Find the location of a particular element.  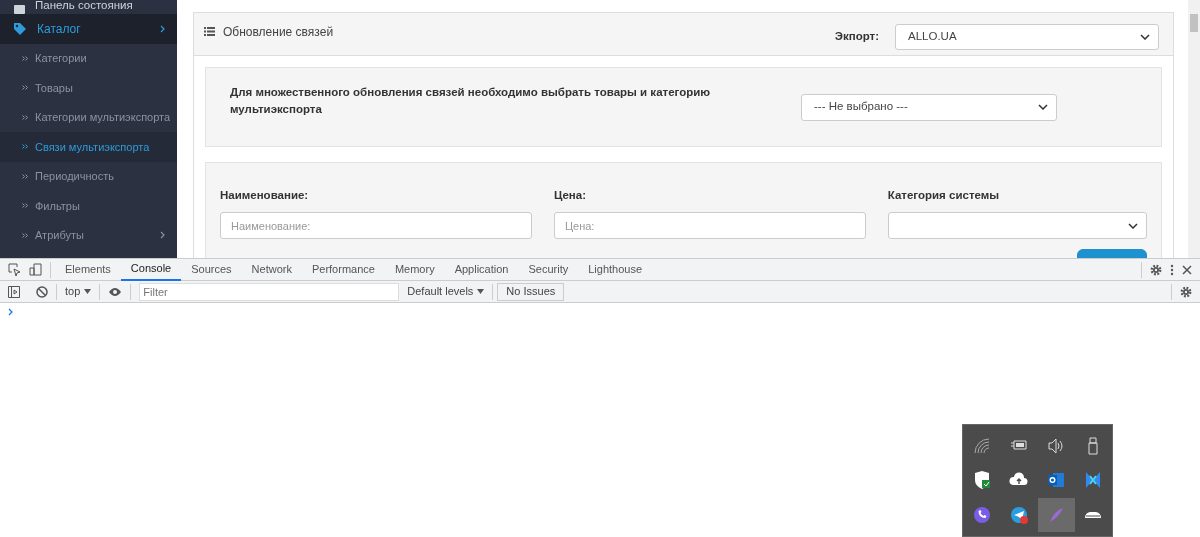

tag-icon is located at coordinates (20, 28).